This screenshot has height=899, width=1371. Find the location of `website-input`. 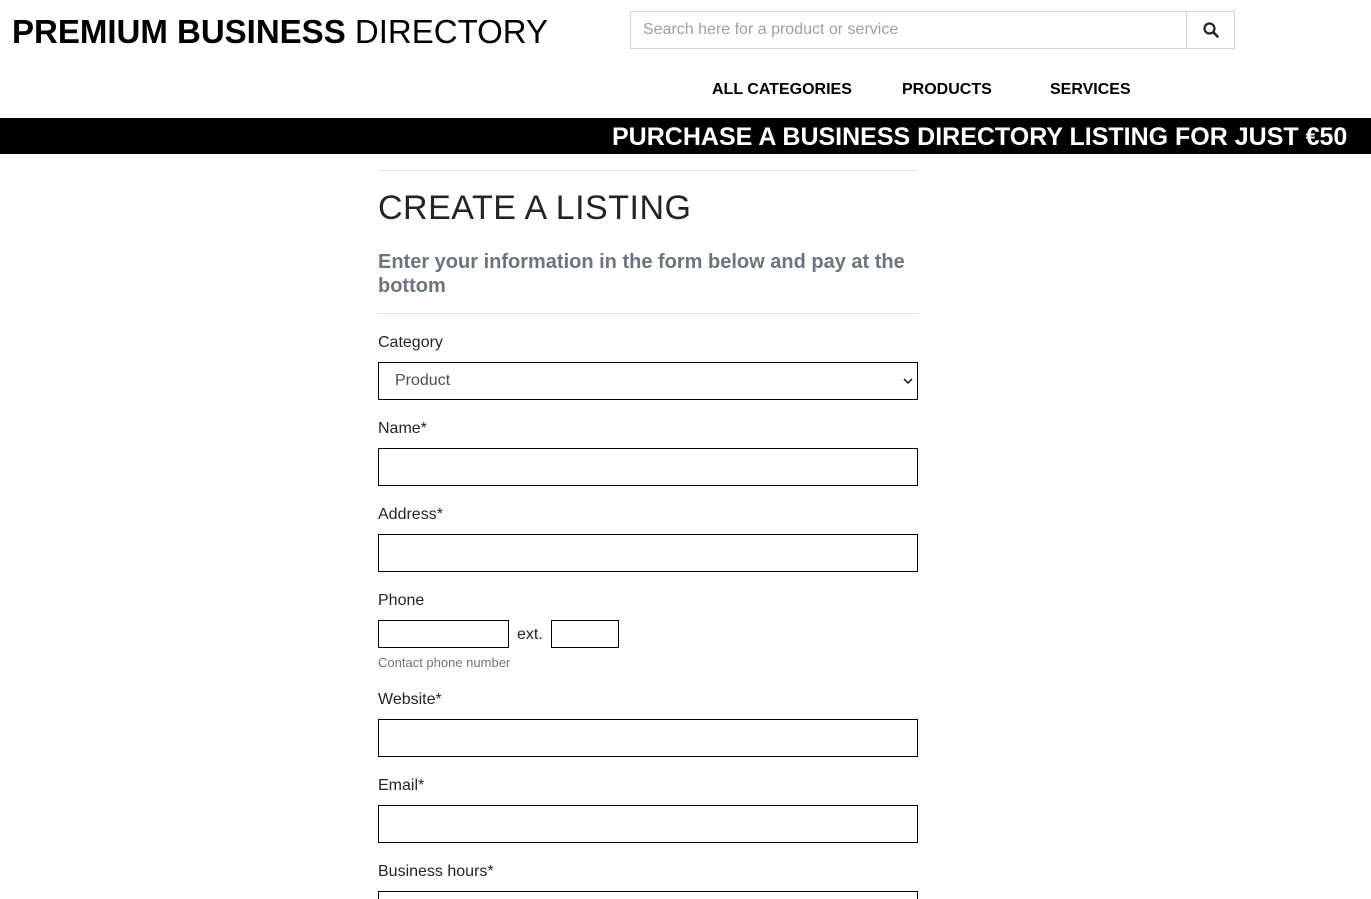

website-input is located at coordinates (648, 738).